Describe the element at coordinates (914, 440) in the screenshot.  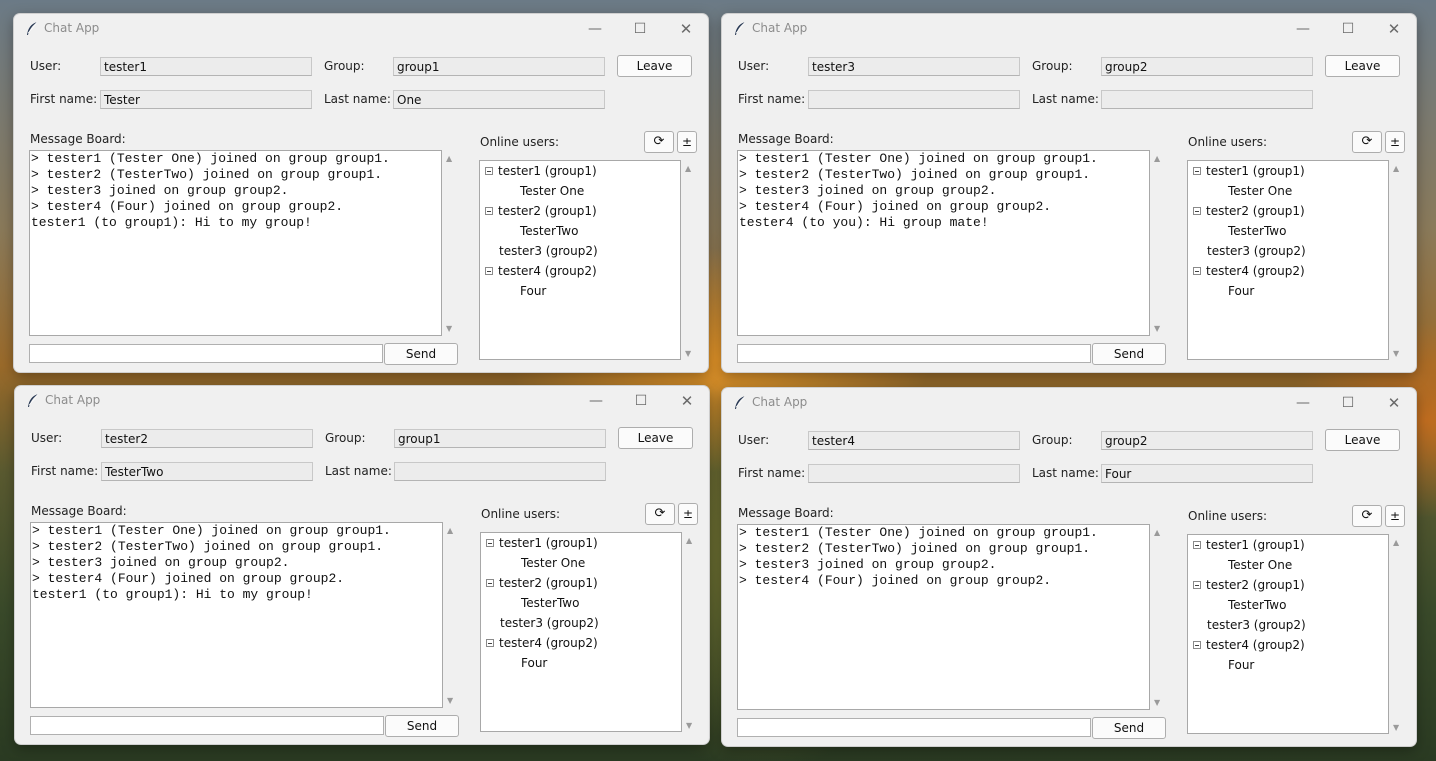
I see `user-field: tester4` at that location.